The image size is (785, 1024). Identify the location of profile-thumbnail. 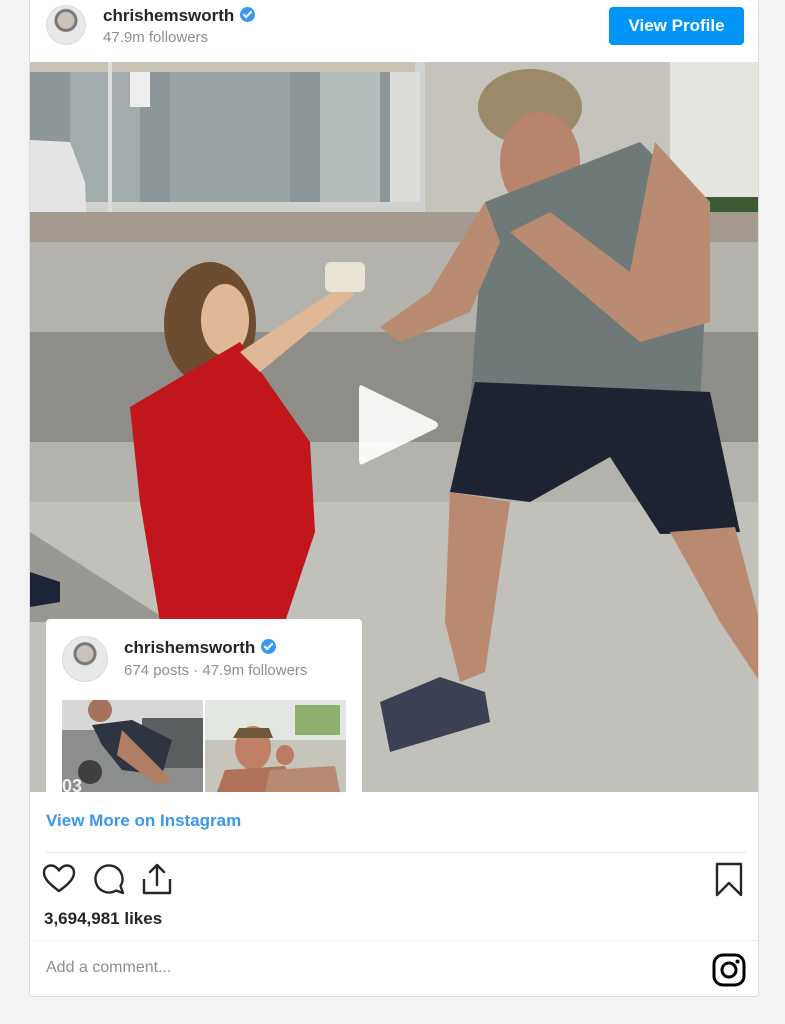
(275, 746).